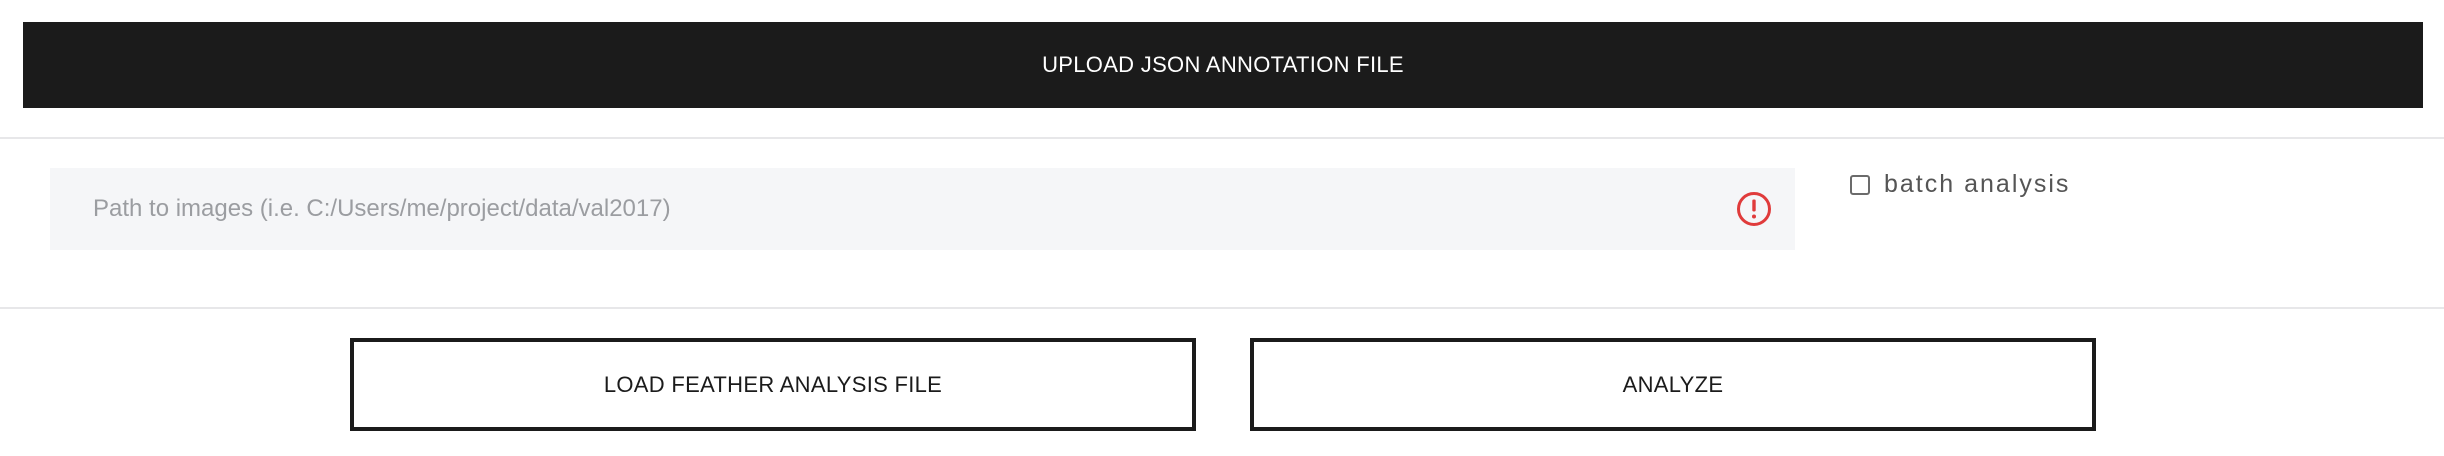 The height and width of the screenshot is (456, 2444). I want to click on load-button-label: LOAD FEATHER ANALYSIS FILE, so click(773, 384).